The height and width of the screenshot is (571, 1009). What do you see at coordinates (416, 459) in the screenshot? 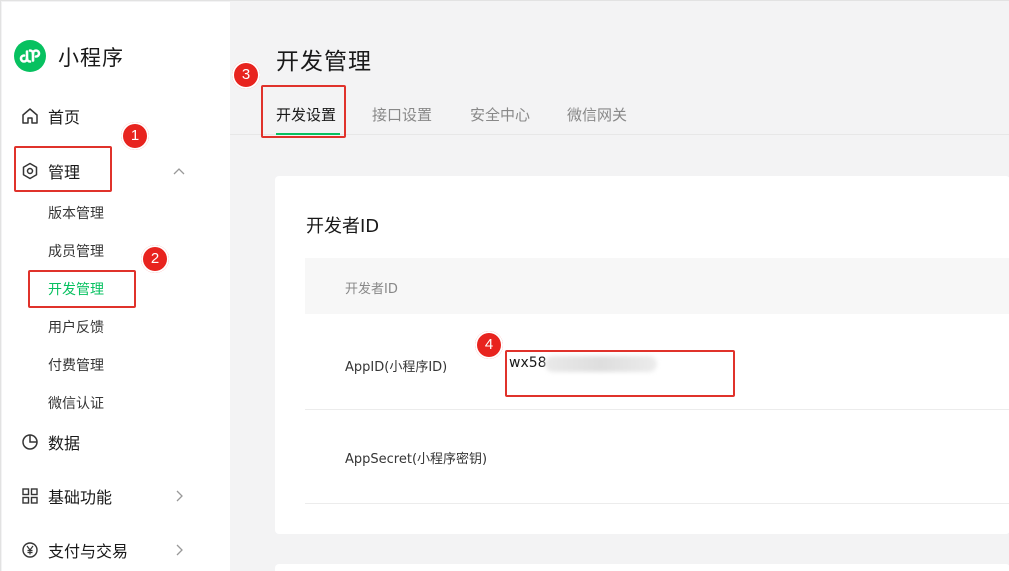
I see `appsecret-label: AppSecret(小程序密钥)` at bounding box center [416, 459].